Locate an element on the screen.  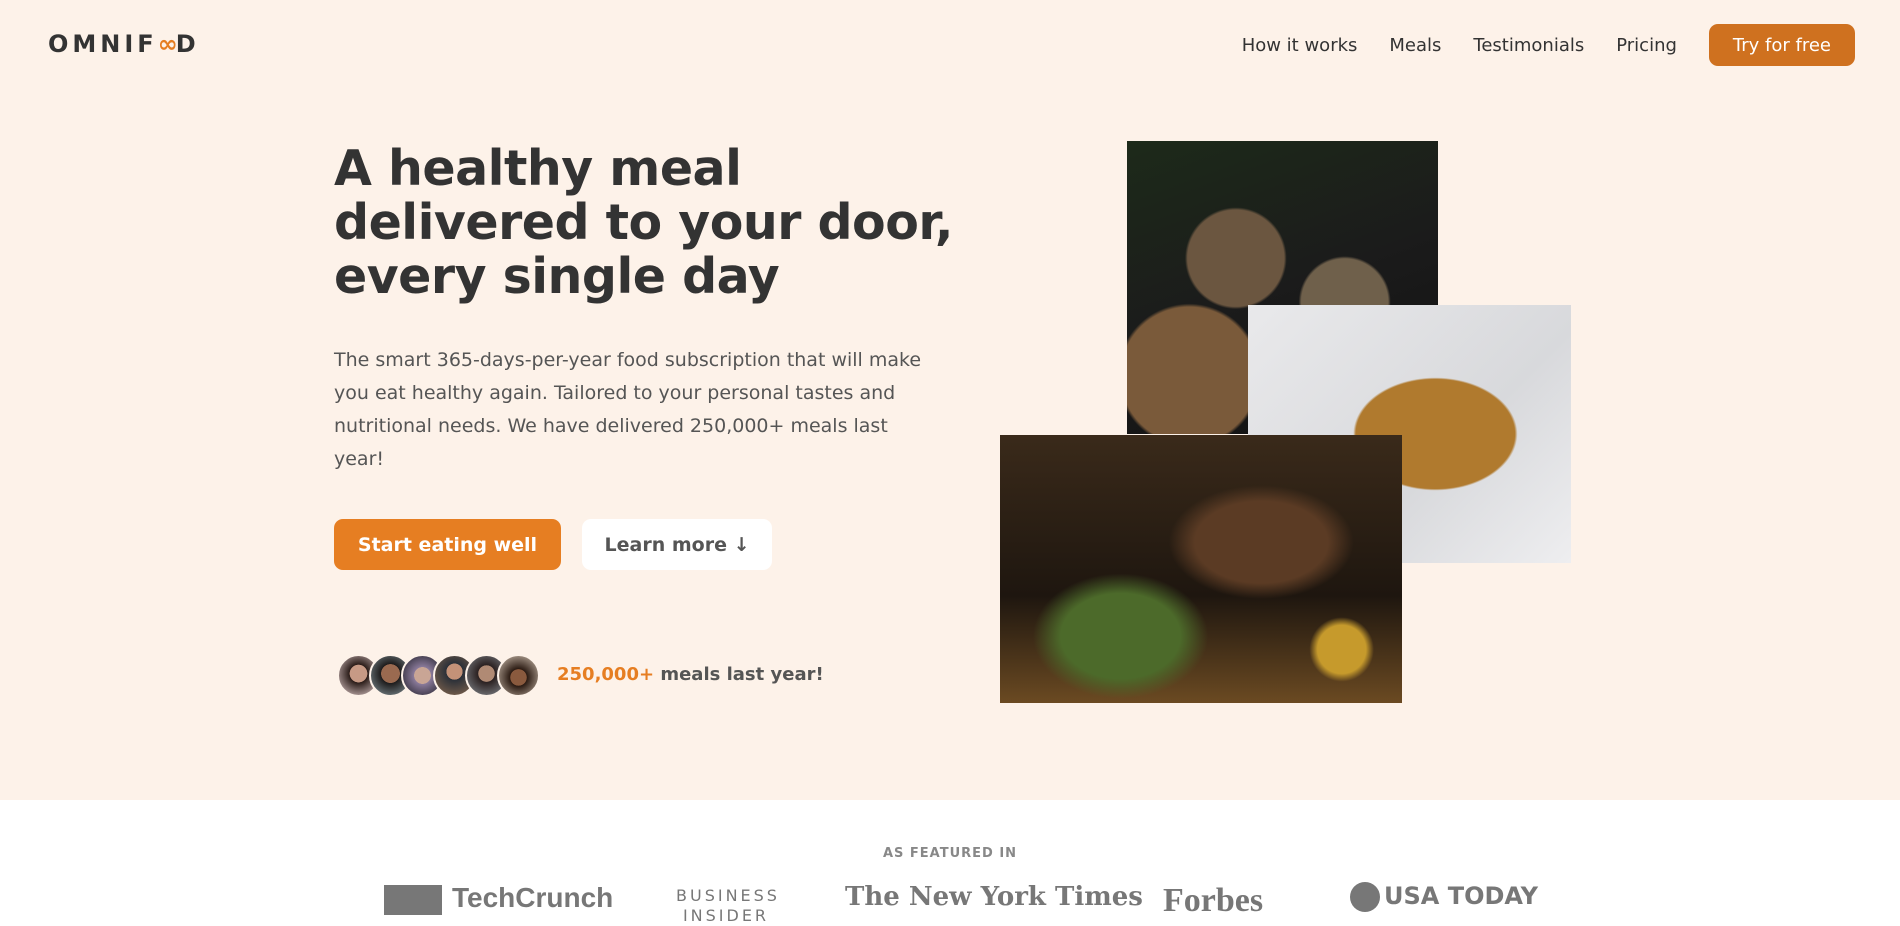
nav-meals: Meals is located at coordinates (1415, 45).